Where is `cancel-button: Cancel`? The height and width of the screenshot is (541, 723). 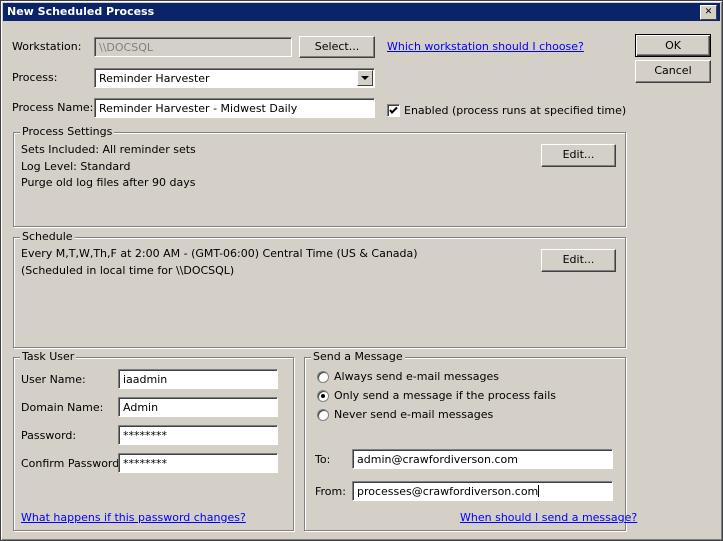
cancel-button: Cancel is located at coordinates (673, 71).